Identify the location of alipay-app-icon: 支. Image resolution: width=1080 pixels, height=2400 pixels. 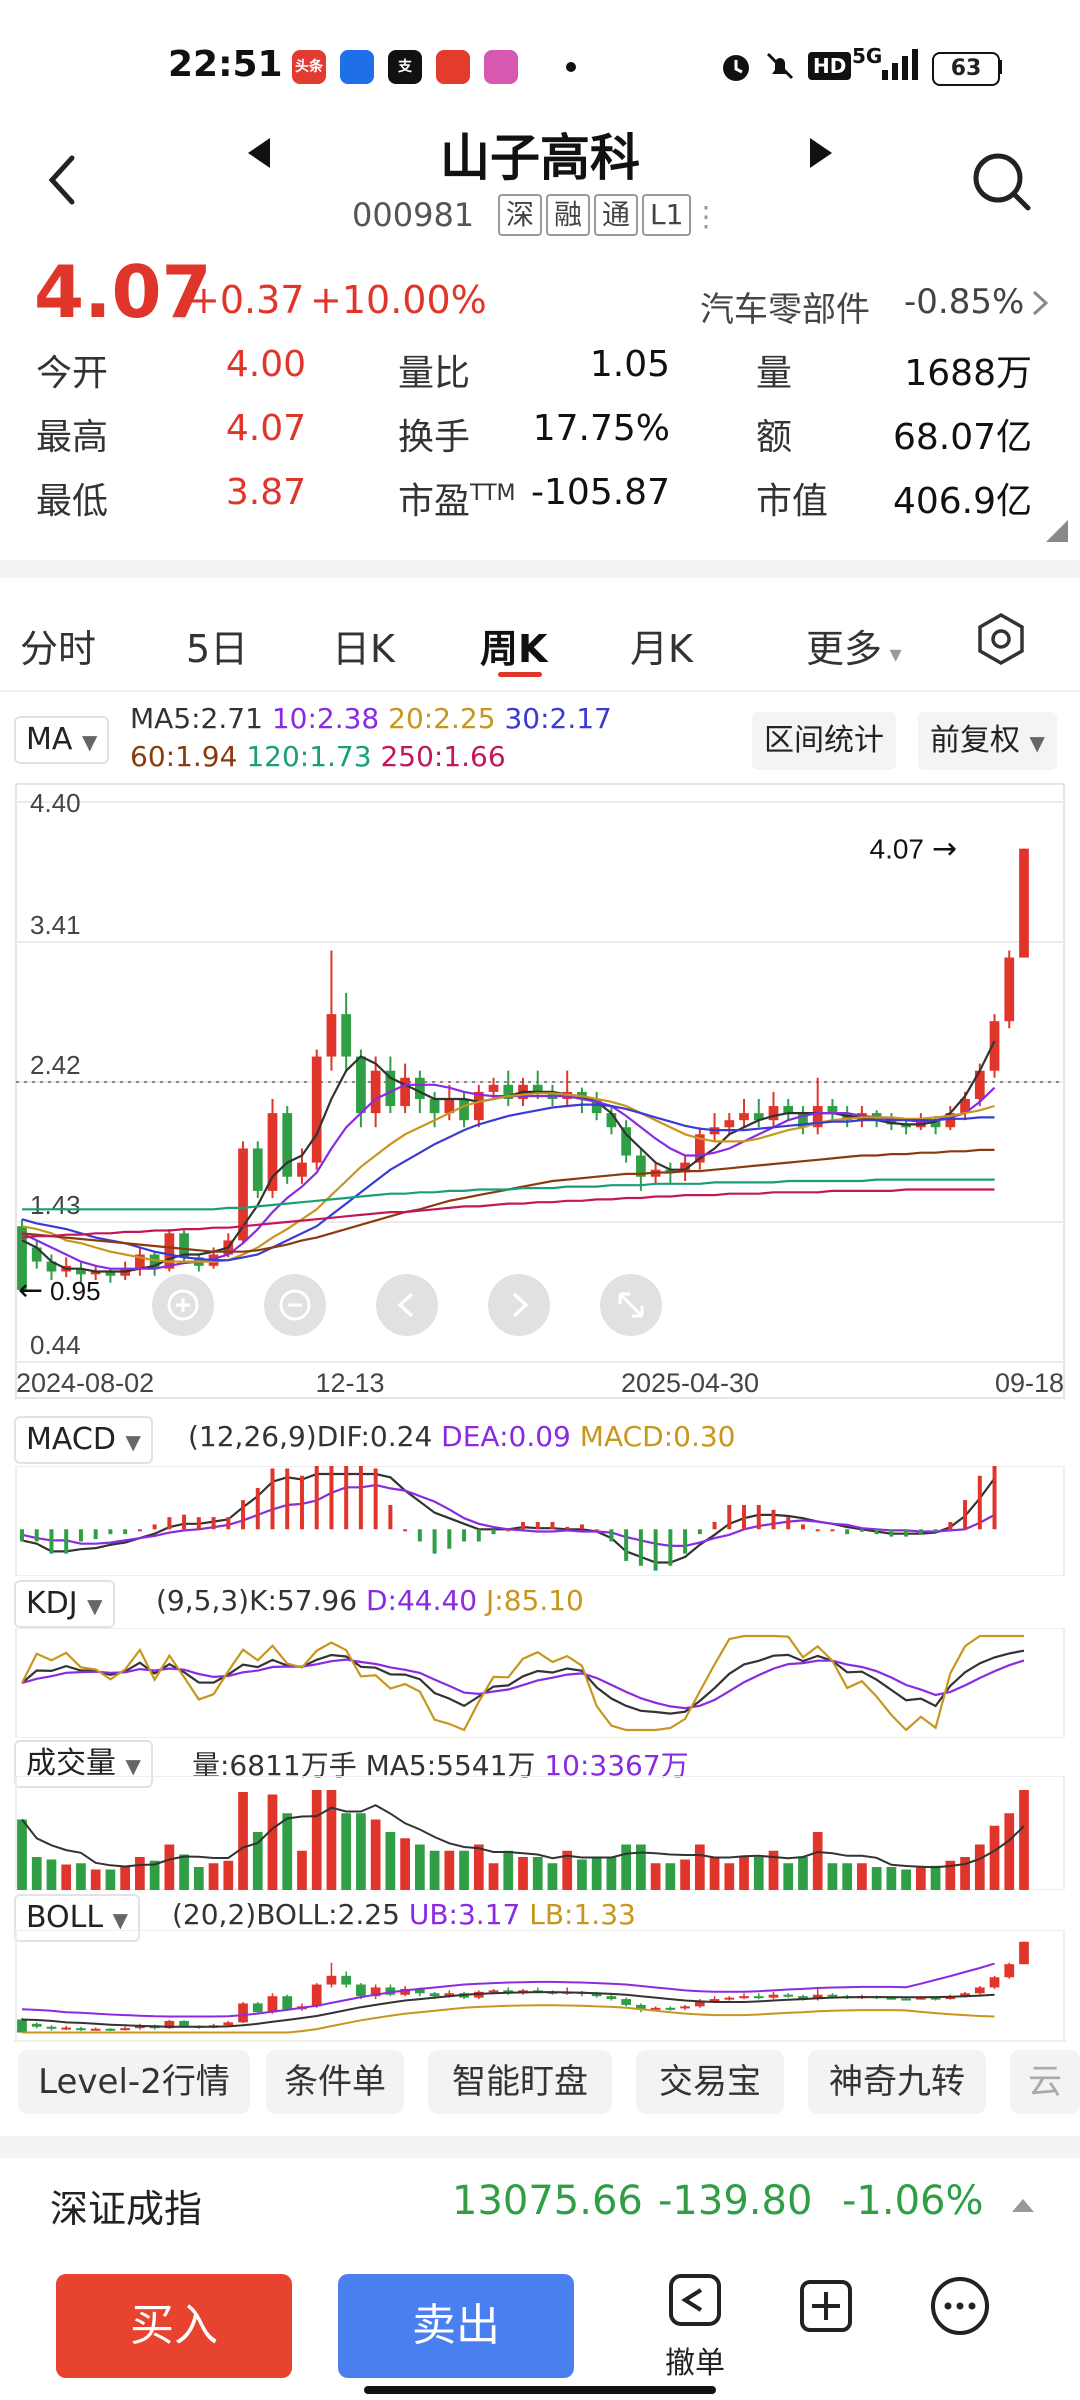
(405, 67).